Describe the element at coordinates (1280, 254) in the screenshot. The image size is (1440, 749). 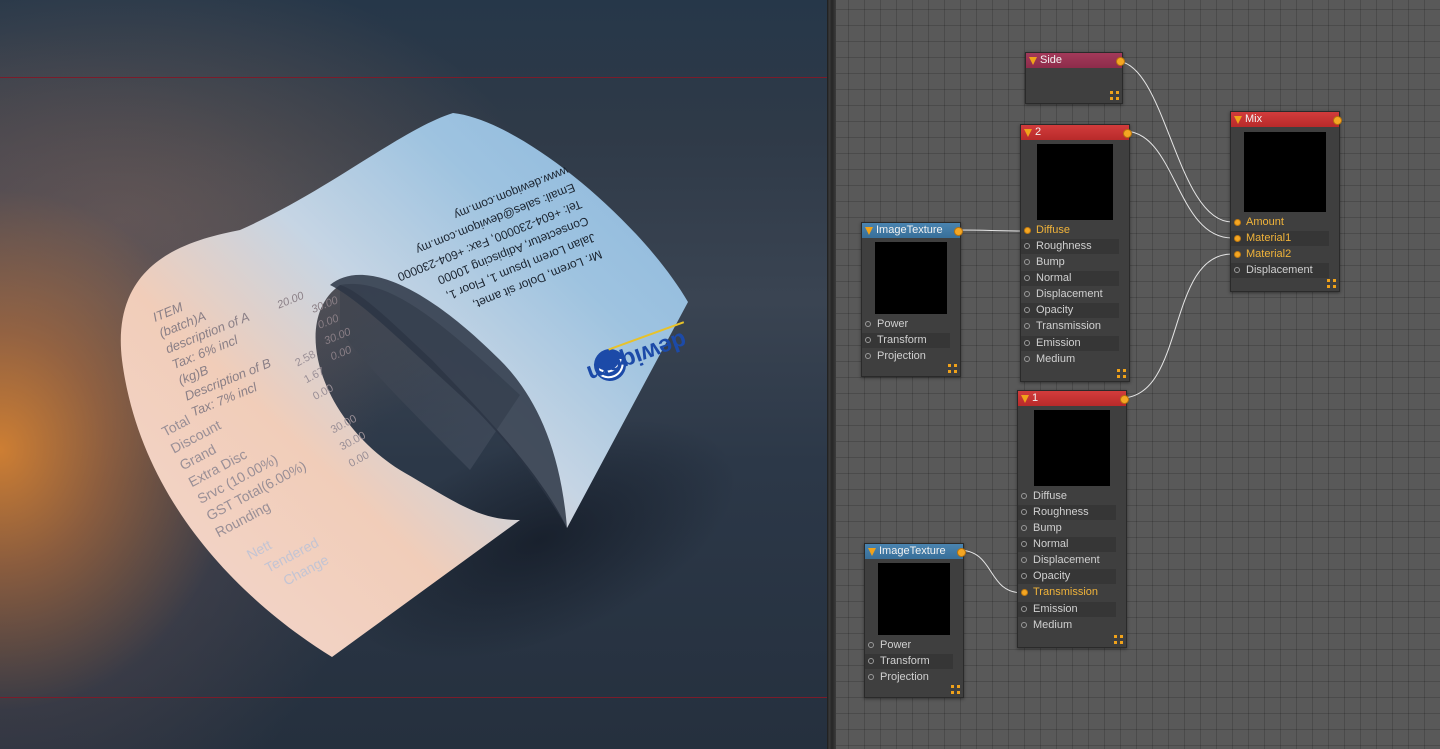
I see `socket-material2: Material2` at that location.